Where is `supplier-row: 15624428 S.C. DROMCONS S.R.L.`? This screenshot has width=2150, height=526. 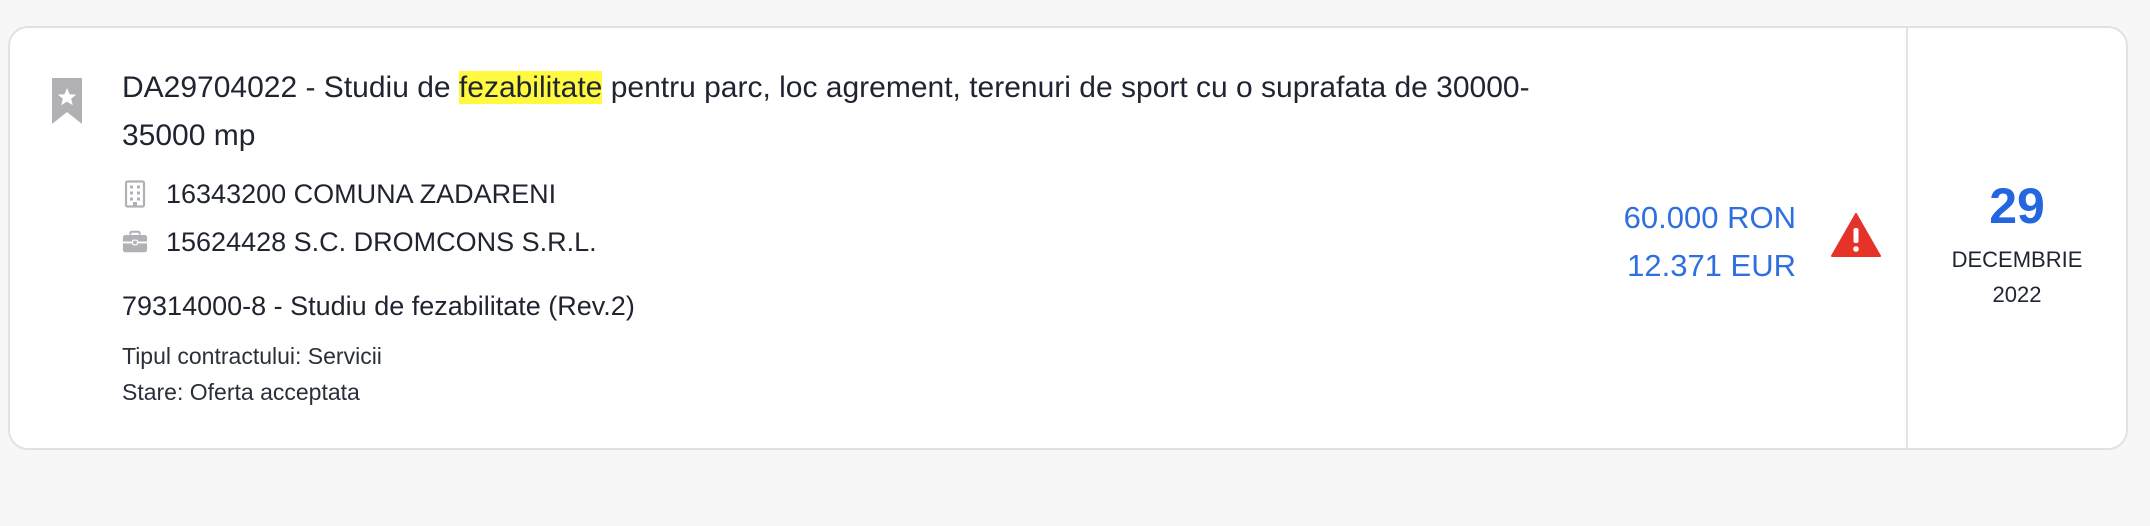
supplier-row: 15624428 S.C. DROMCONS S.R.L. is located at coordinates (857, 242).